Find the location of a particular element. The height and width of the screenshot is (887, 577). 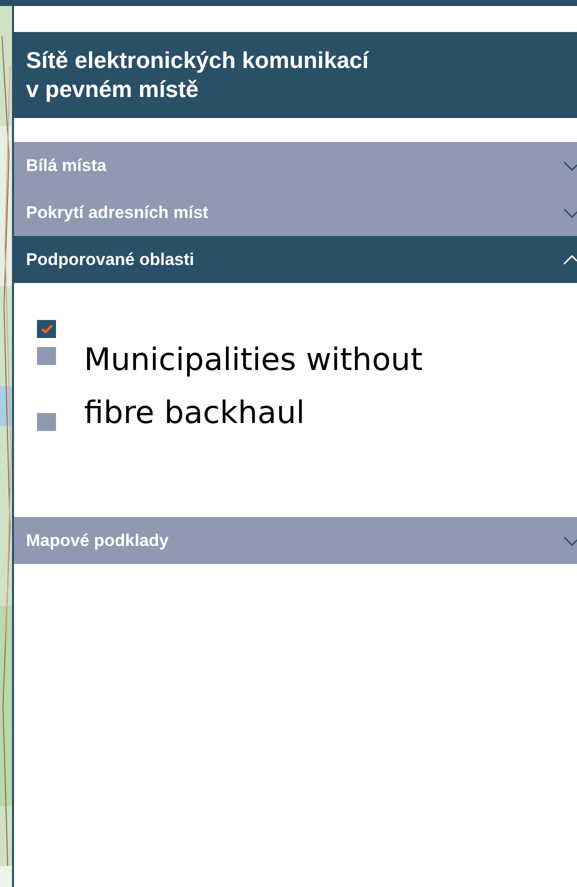

panel-title: Sítě elektronických komunikací v pevném místě is located at coordinates (198, 75).